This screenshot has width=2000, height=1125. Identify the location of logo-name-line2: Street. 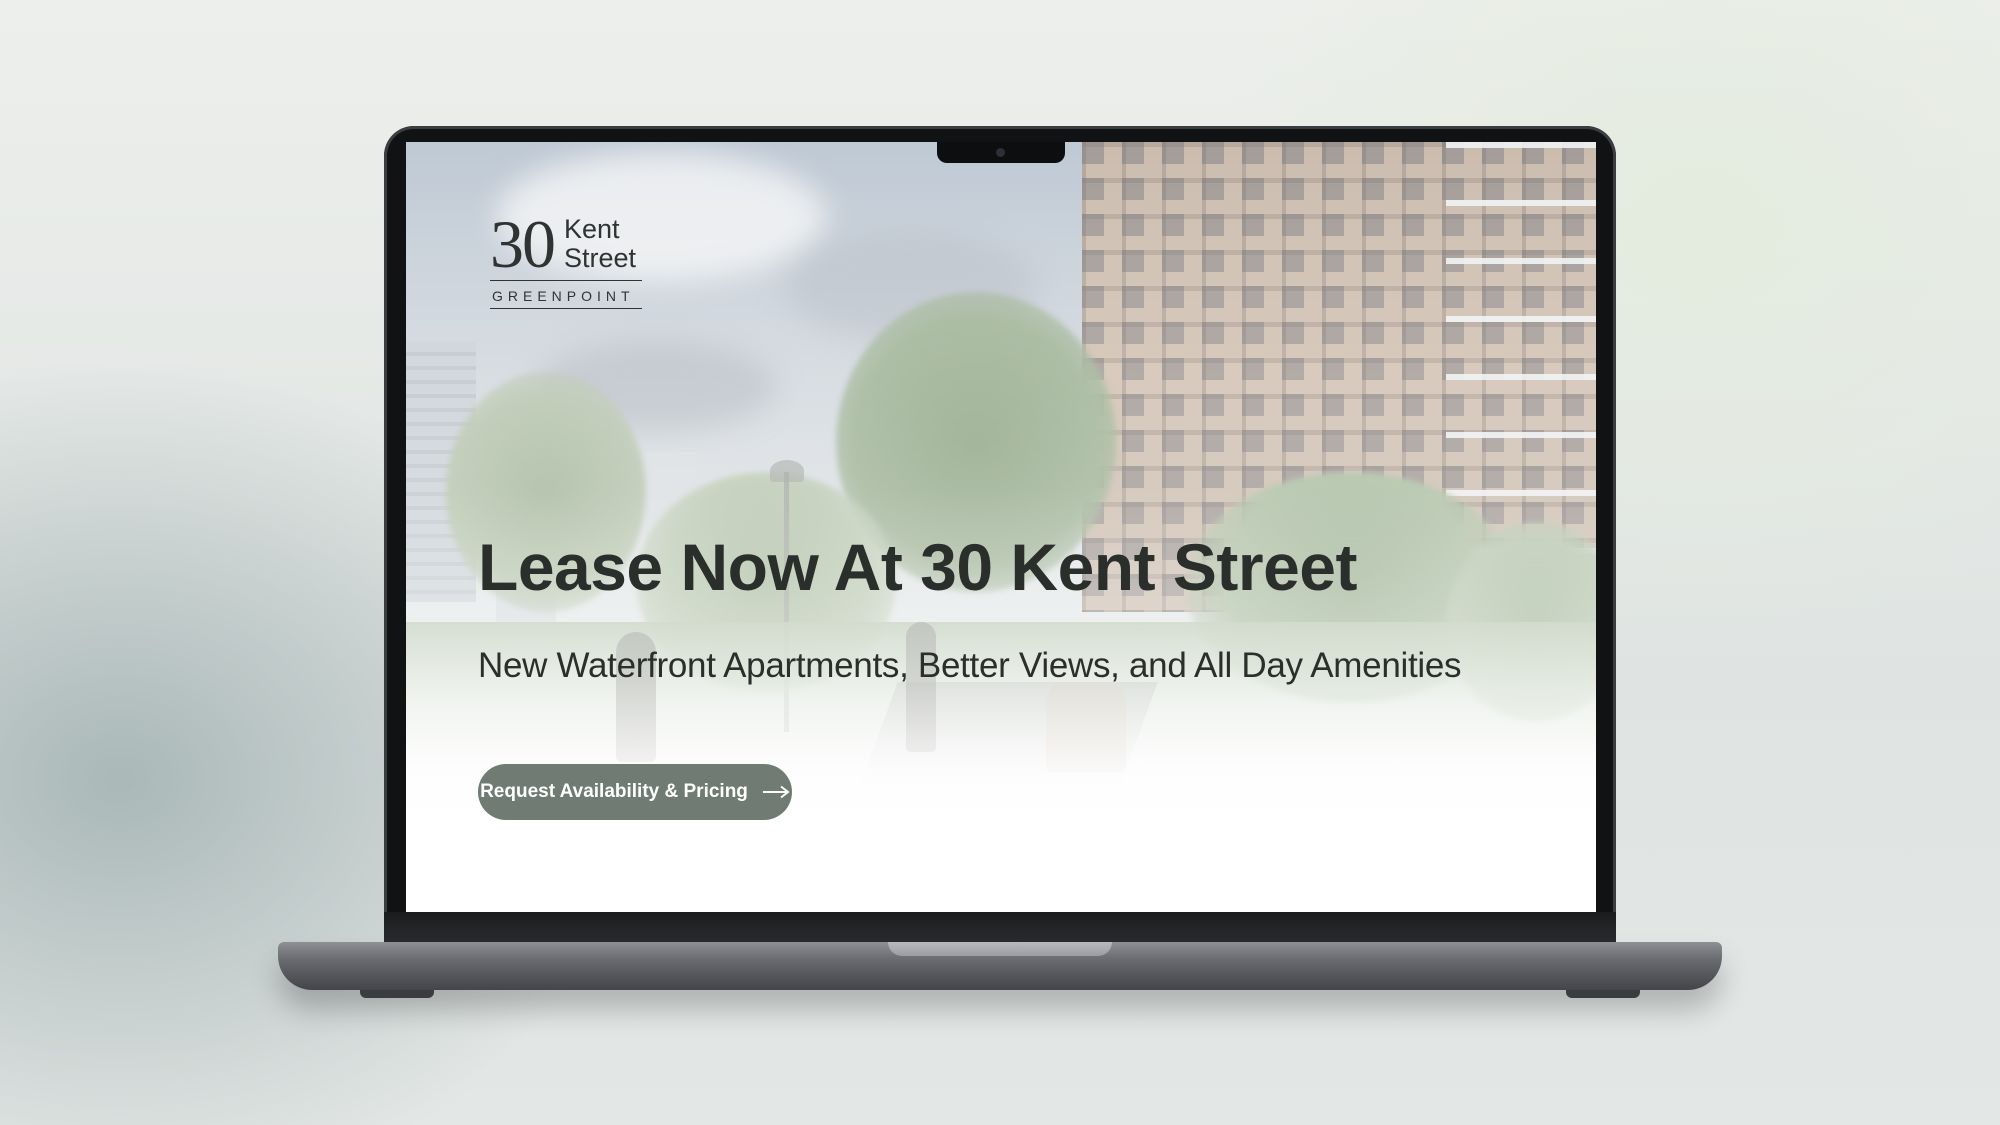
(600, 258).